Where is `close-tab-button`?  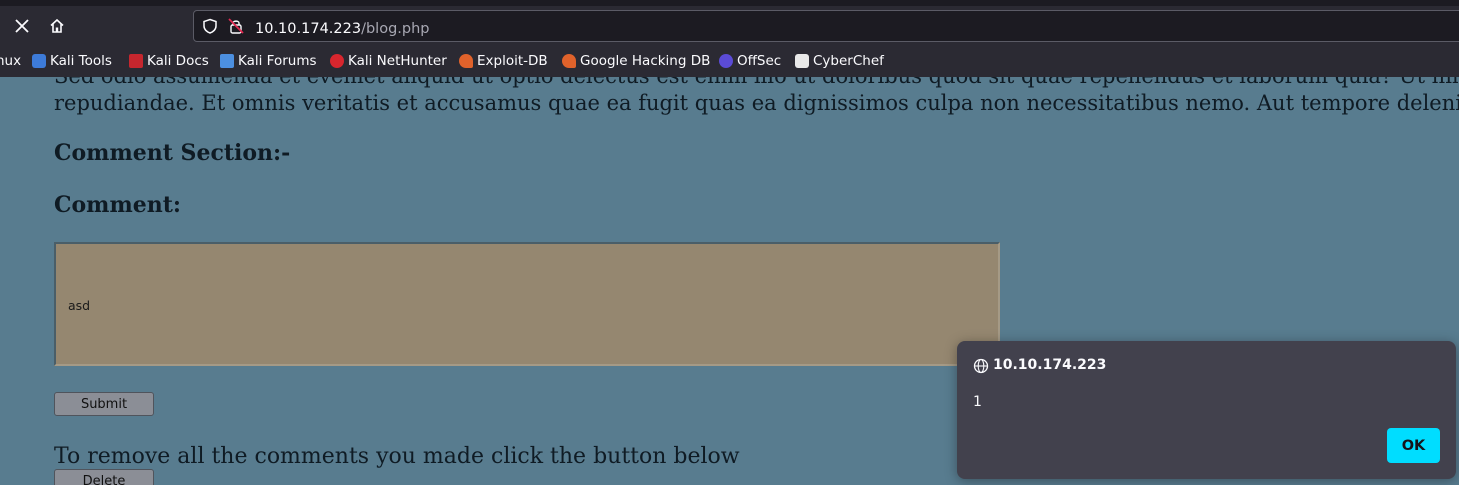
close-tab-button is located at coordinates (22, 26).